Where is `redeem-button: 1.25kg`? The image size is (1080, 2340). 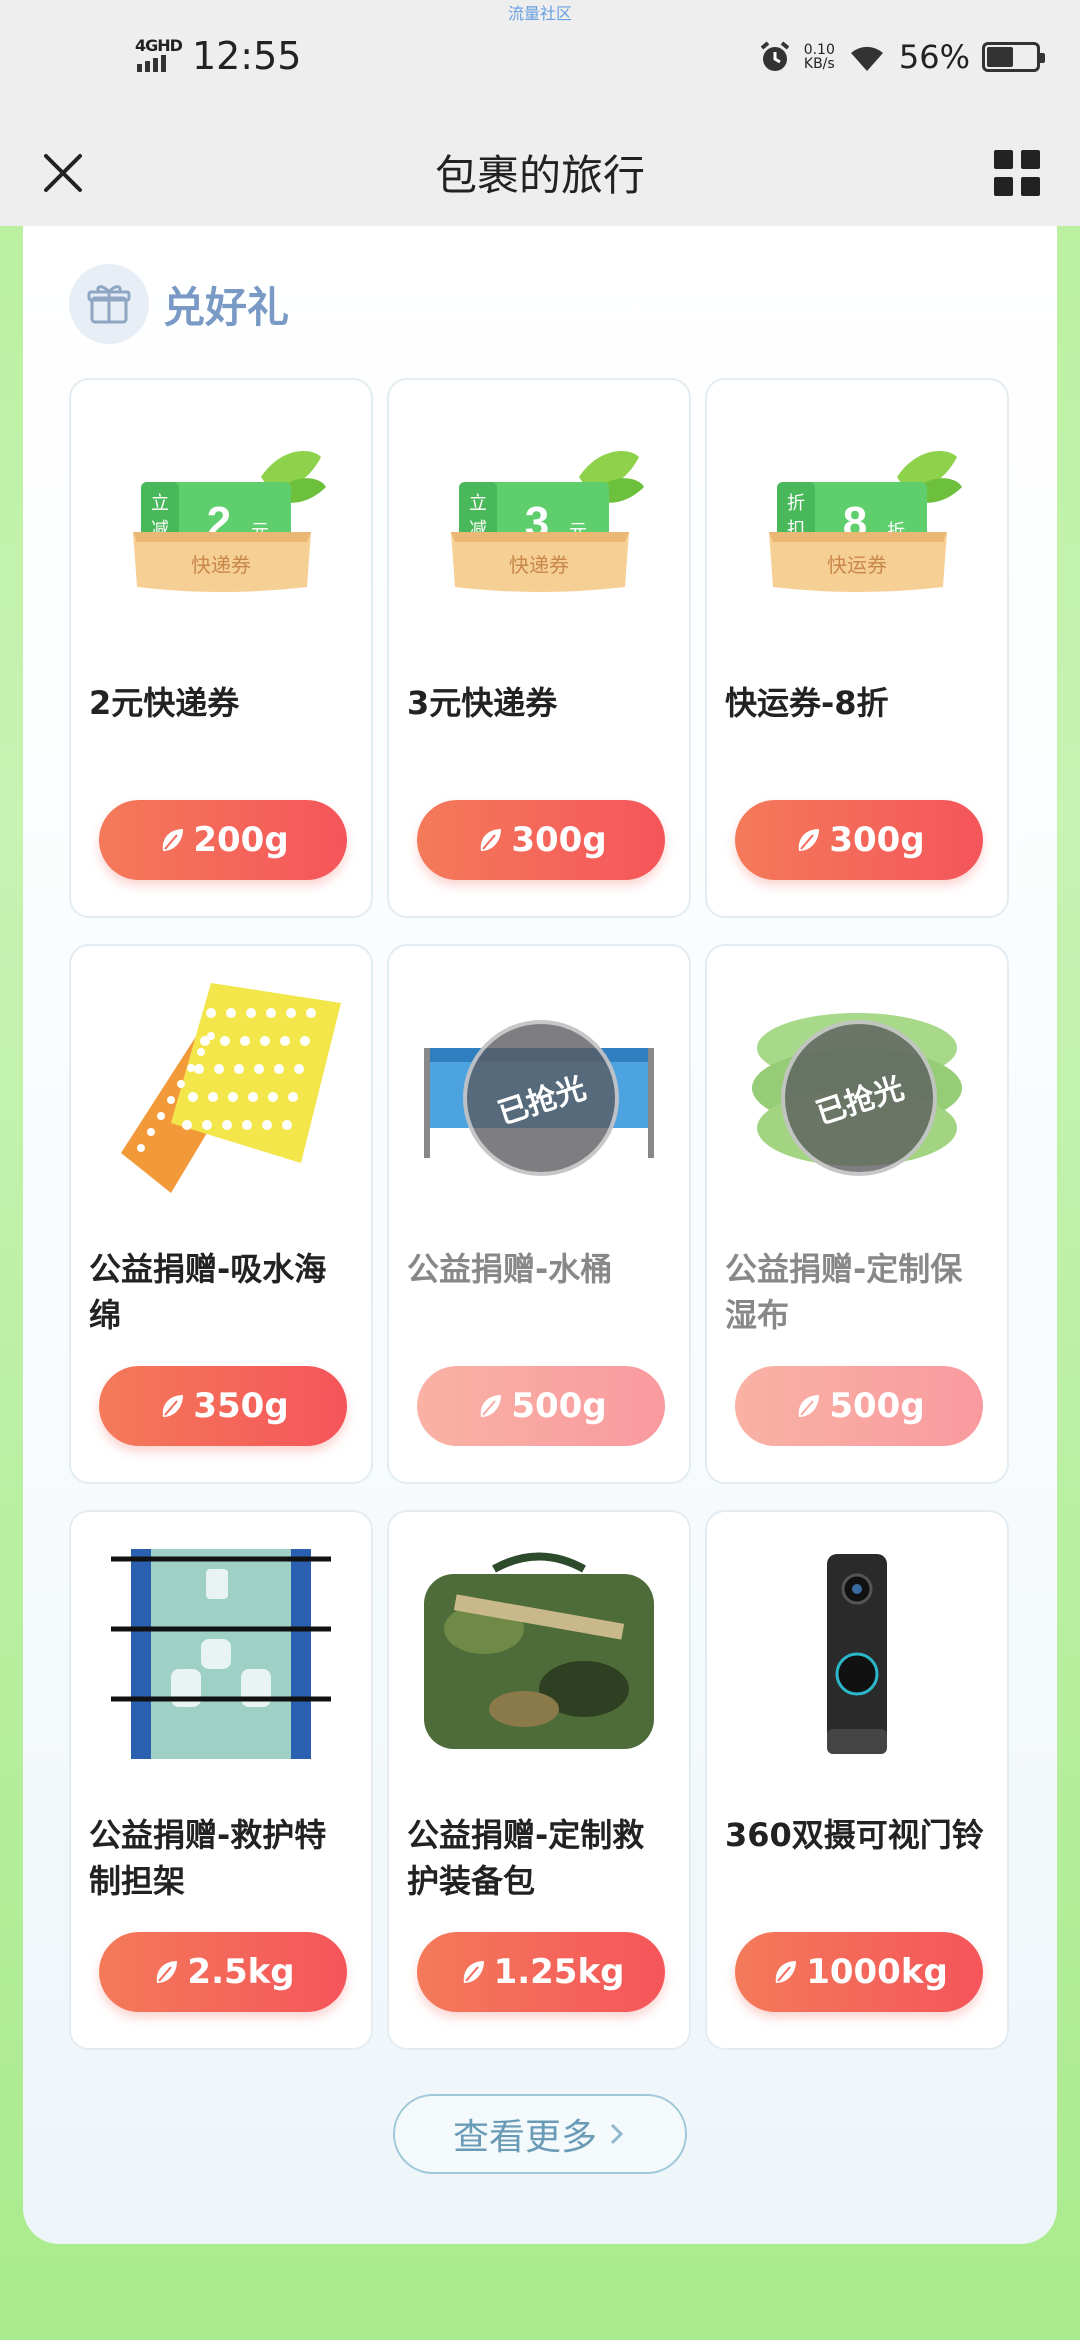 redeem-button: 1.25kg is located at coordinates (541, 1972).